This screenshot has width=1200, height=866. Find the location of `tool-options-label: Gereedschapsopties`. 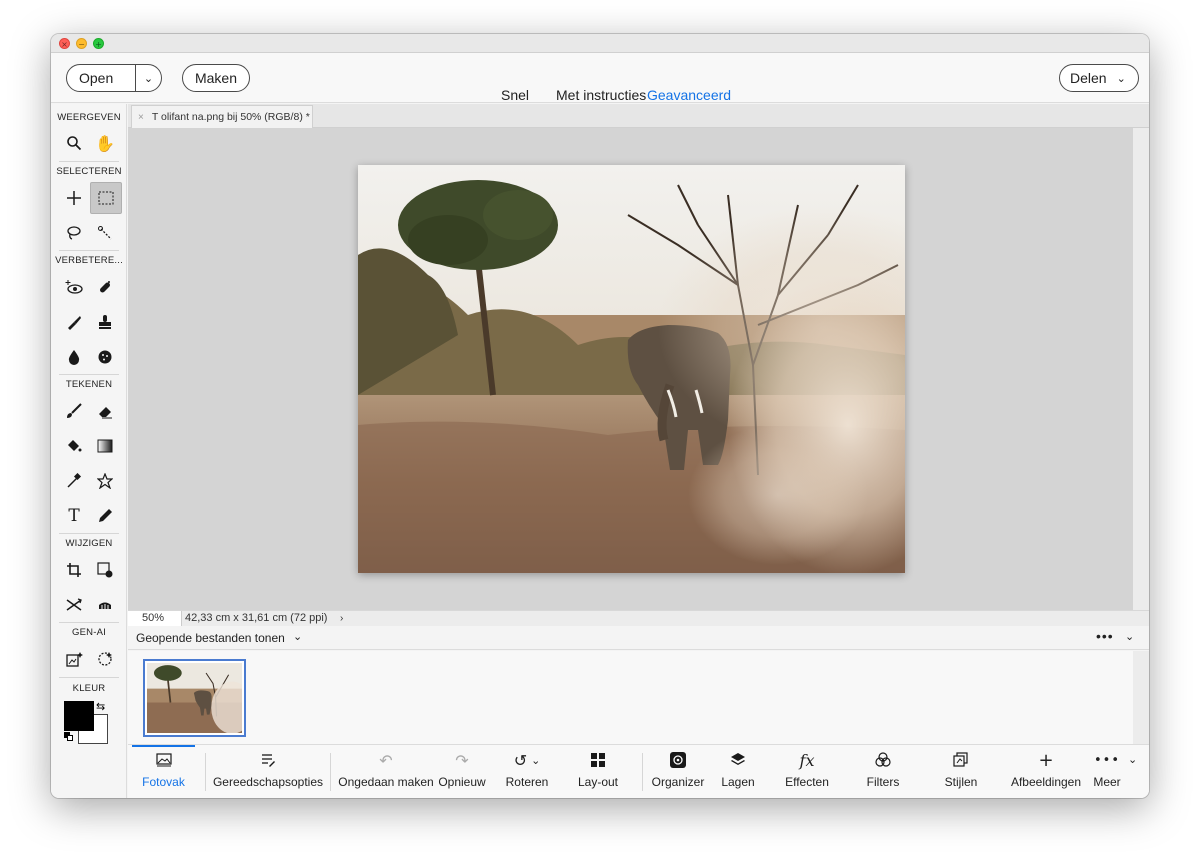

tool-options-label: Gereedschapsopties is located at coordinates (268, 782).